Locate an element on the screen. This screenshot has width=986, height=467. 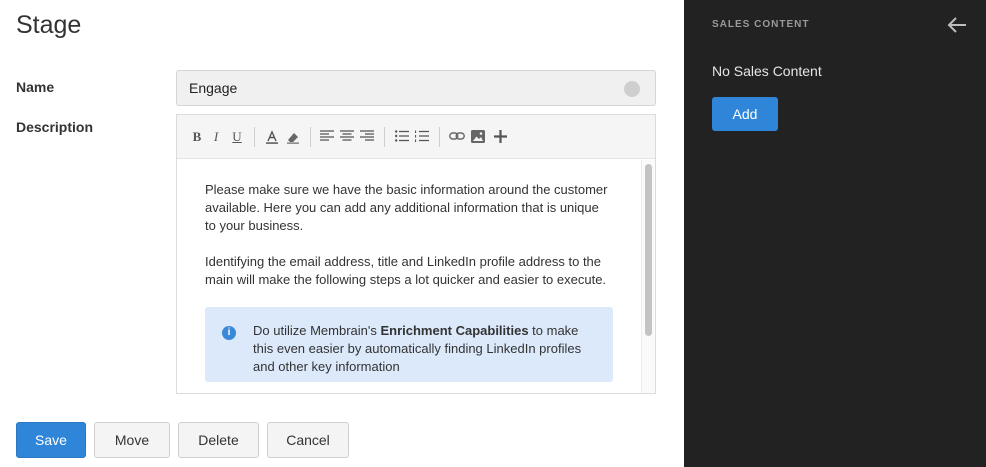
editor-scrollbar is located at coordinates (648, 276).